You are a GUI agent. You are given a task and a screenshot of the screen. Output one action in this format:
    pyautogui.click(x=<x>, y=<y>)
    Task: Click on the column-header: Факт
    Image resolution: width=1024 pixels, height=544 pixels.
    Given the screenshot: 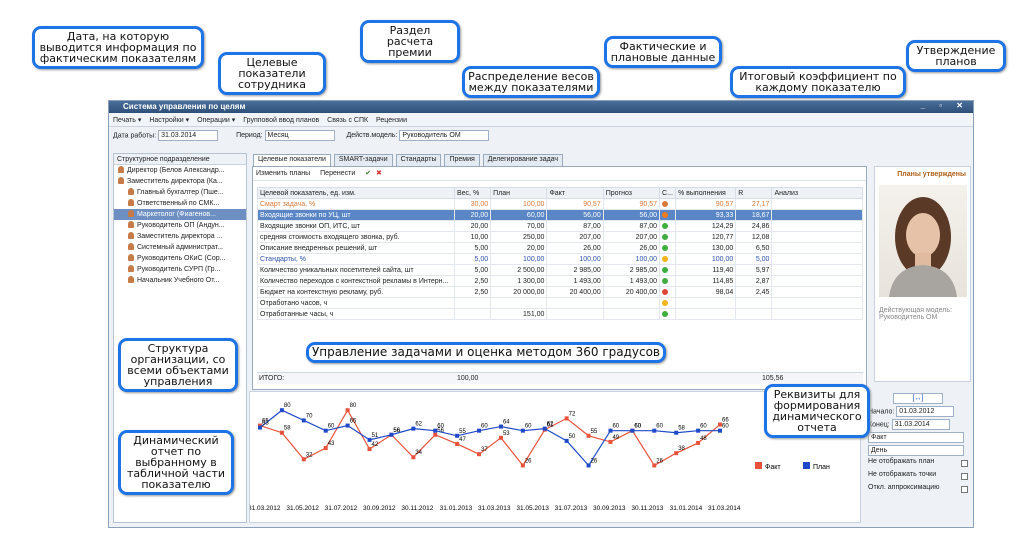 What is the action you would take?
    pyautogui.click(x=575, y=193)
    